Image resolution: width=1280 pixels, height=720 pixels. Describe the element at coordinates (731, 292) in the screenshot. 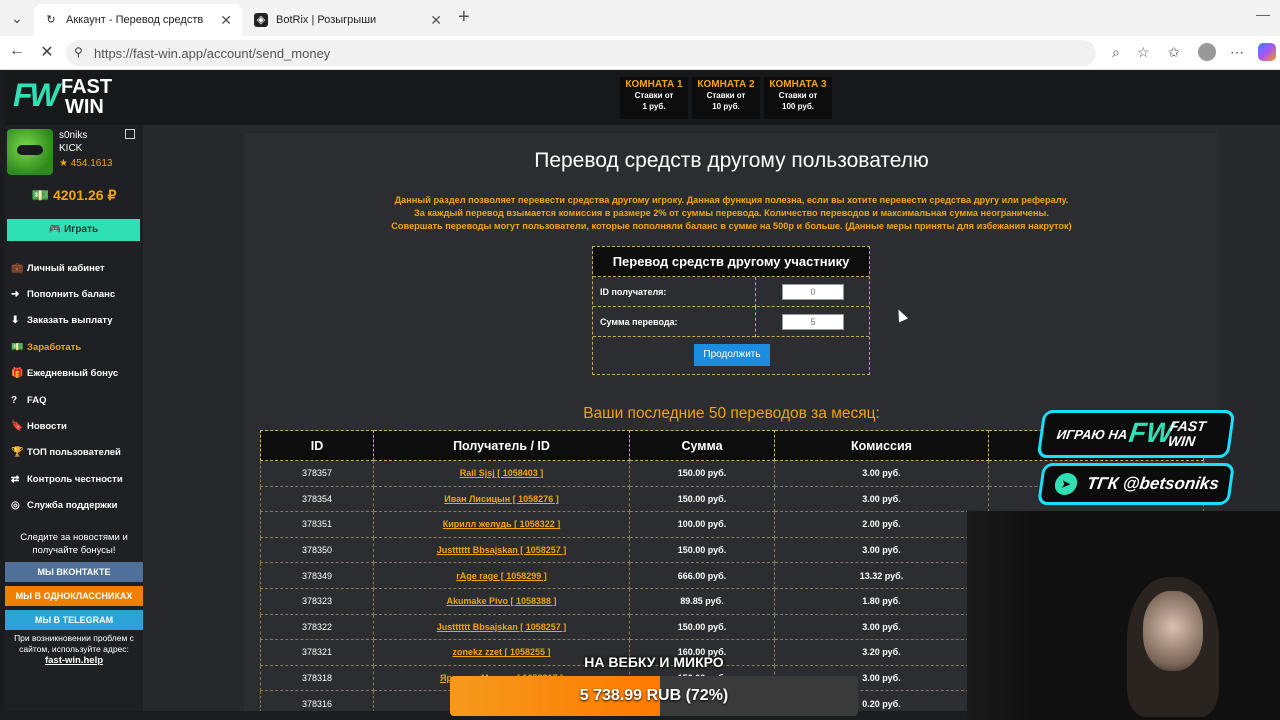

I see `recipient-row: ID получателя:` at that location.